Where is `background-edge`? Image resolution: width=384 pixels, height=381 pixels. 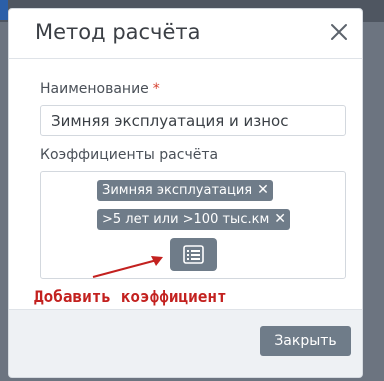 background-edge is located at coordinates (4, 10).